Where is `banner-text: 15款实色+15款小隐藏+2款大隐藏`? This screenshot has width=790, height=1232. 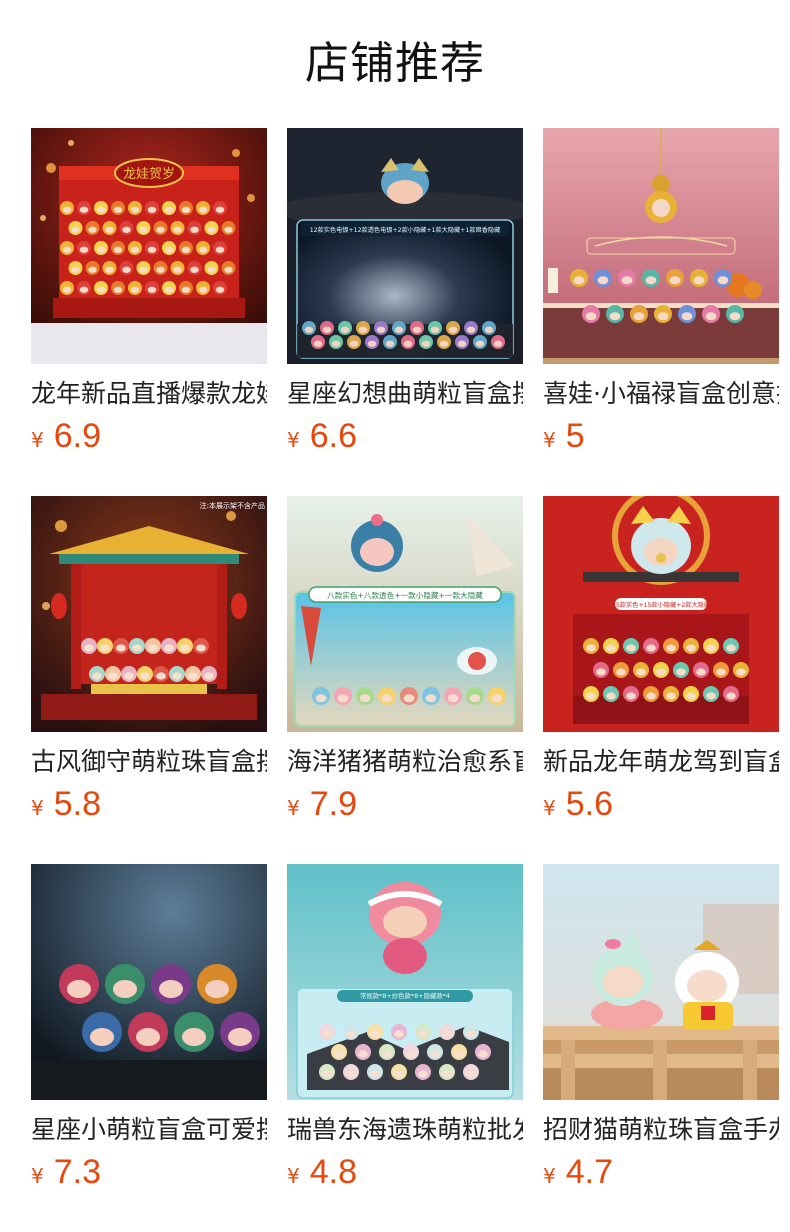
banner-text: 15款实色+15款小隐藏+2款大隐藏 is located at coordinates (661, 605).